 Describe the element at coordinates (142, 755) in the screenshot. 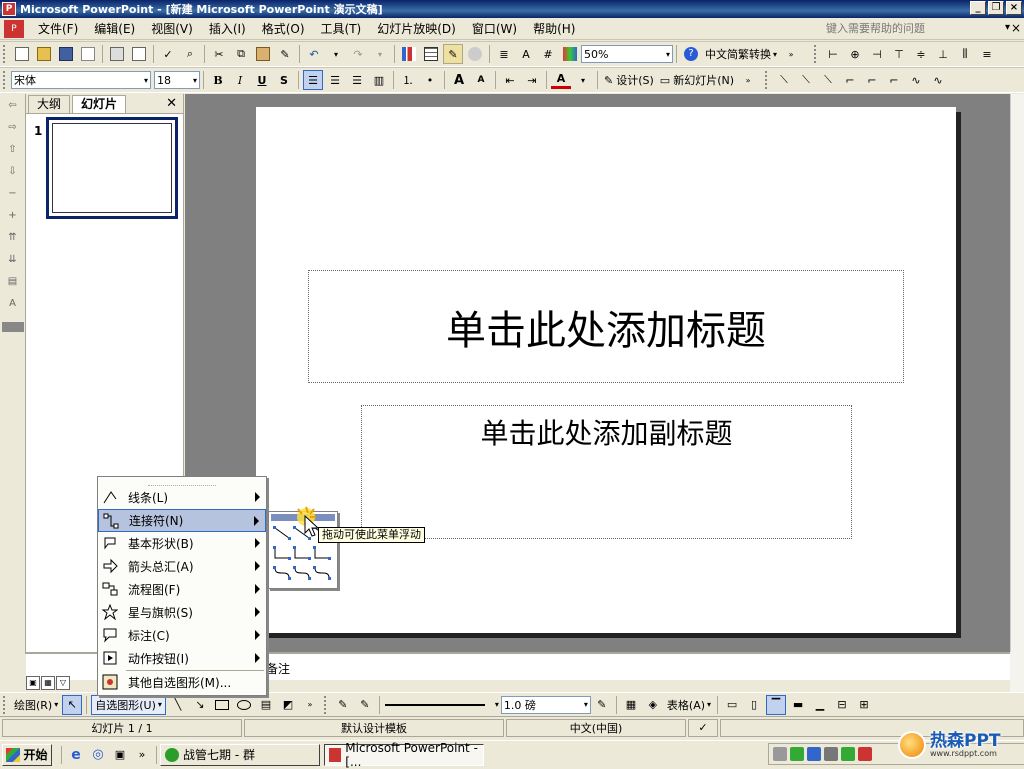

I see `quicklaunch-more-icon: »` at that location.